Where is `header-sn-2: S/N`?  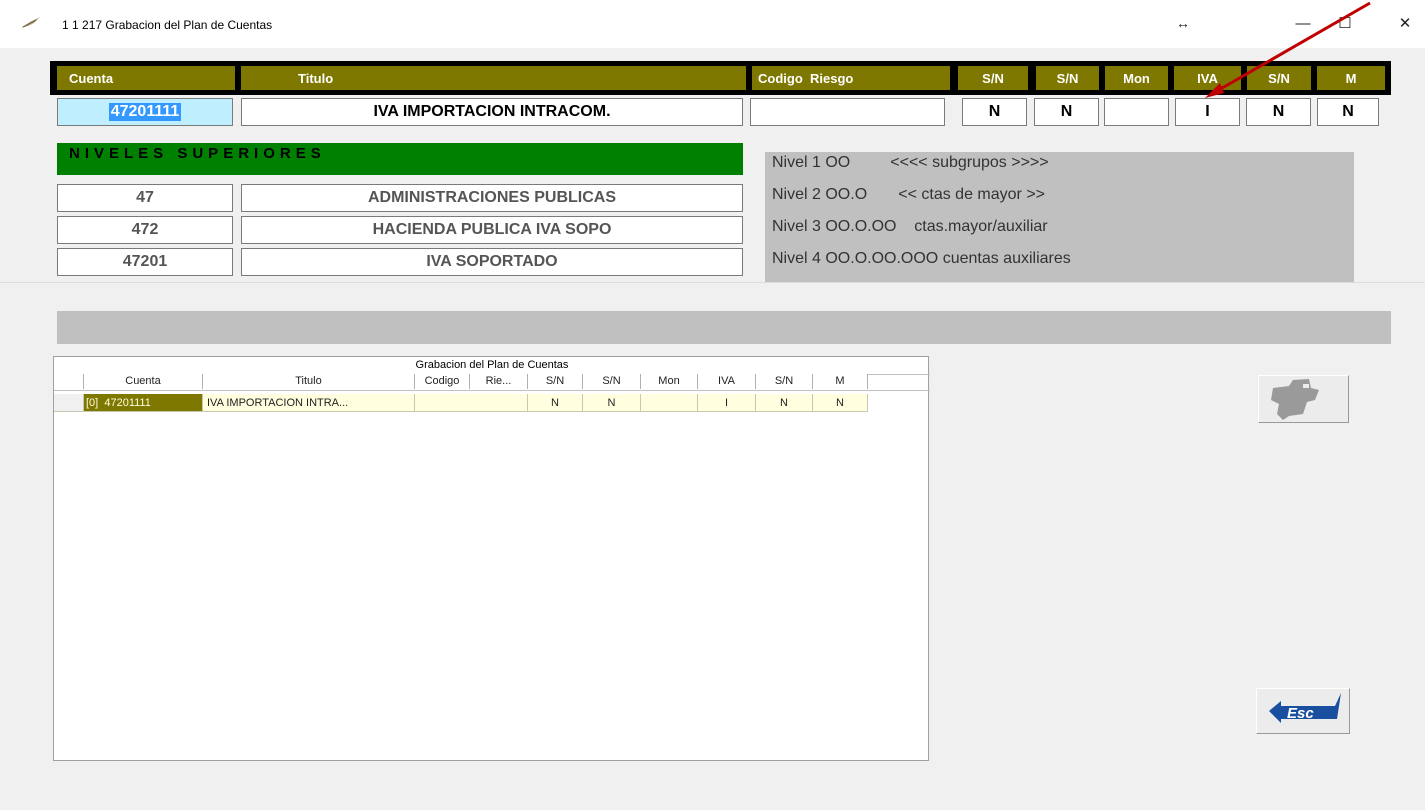
header-sn-2: S/N is located at coordinates (1067, 78).